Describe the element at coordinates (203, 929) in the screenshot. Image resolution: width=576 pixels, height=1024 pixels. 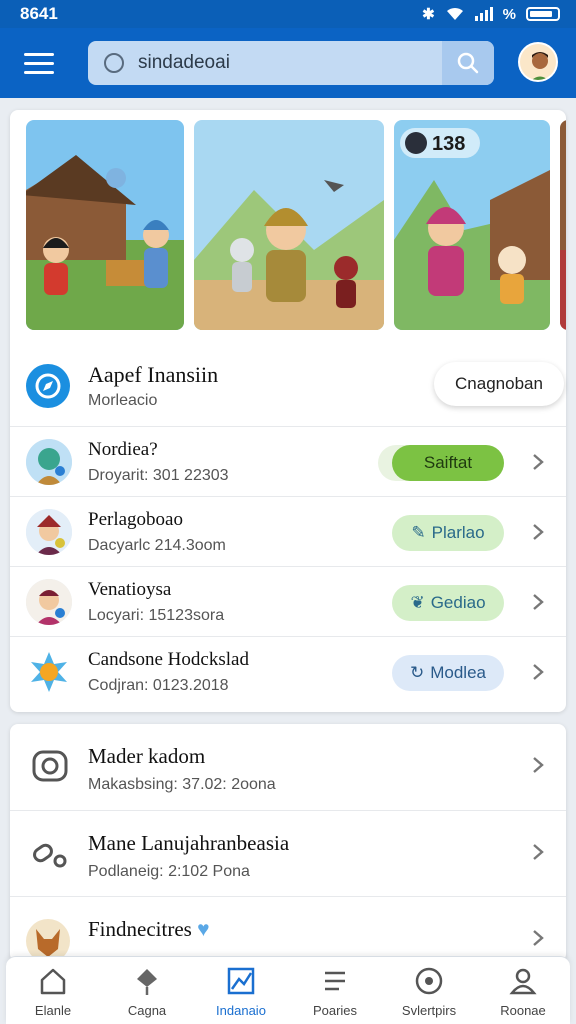
I see `heart-icon: ♥` at that location.